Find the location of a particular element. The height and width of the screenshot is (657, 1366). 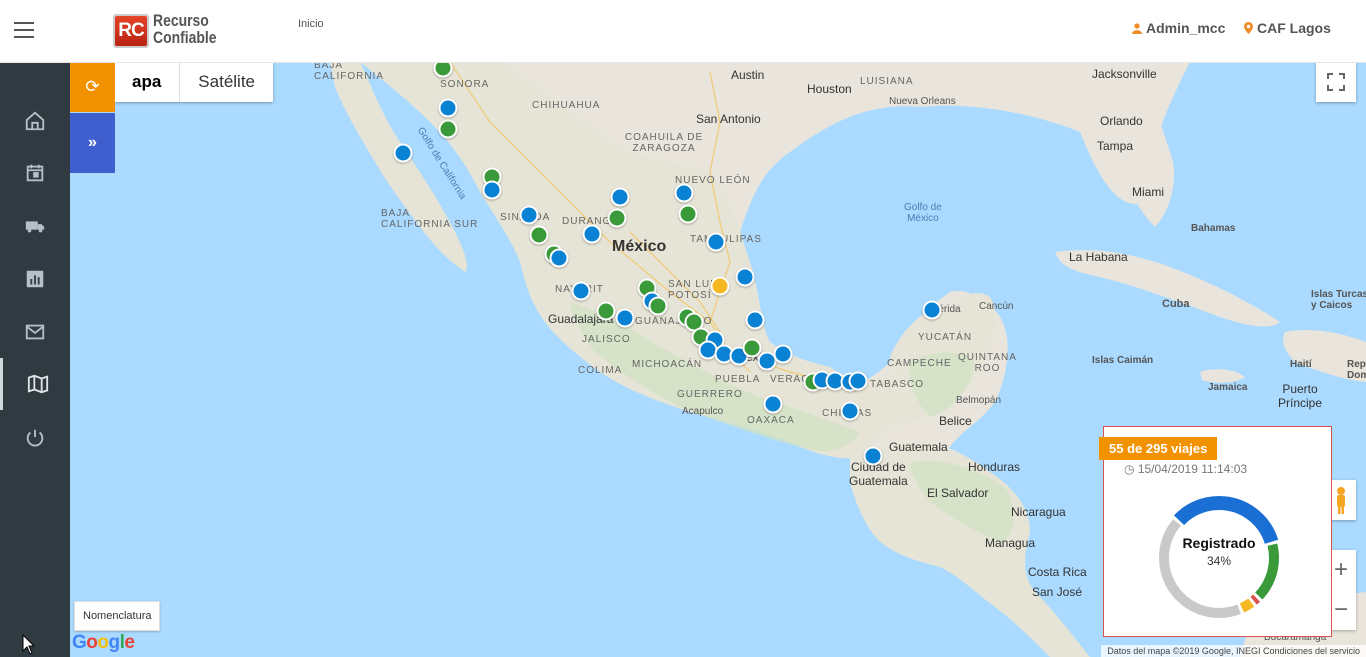

label-islas-caiman: Islas Caimán is located at coordinates (1123, 360).